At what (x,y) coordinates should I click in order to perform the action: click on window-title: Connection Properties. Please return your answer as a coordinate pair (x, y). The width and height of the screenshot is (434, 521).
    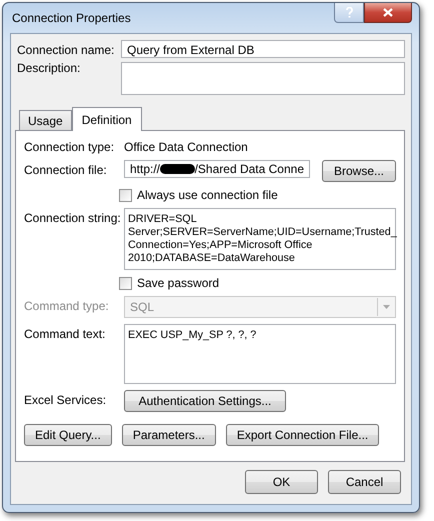
    Looking at the image, I should click on (71, 18).